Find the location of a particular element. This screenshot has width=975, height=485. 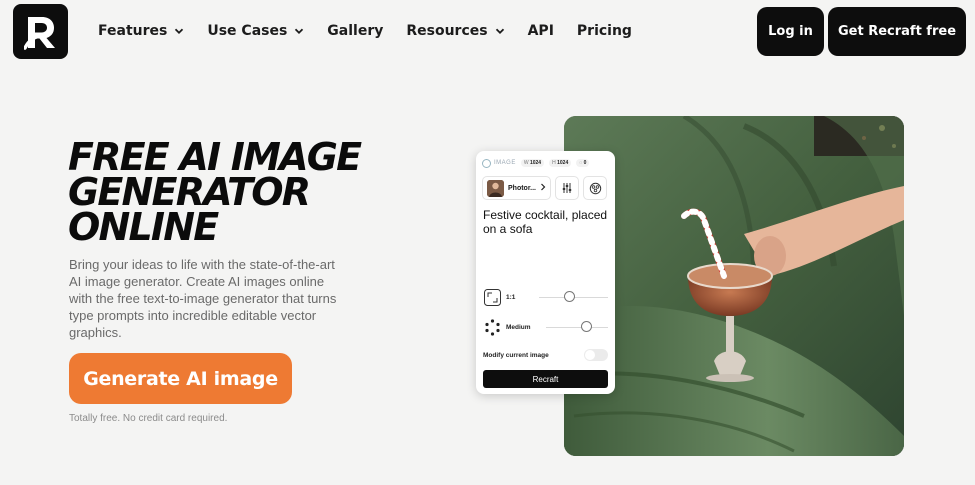

height-chip: H 1024 is located at coordinates (560, 163).